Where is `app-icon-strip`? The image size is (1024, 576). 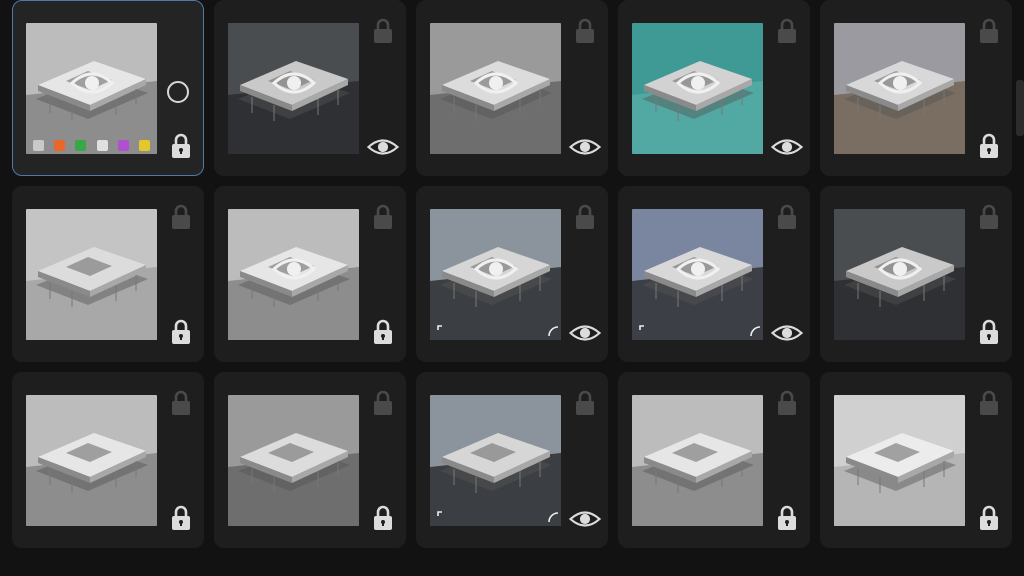
app-icon-strip is located at coordinates (91, 145).